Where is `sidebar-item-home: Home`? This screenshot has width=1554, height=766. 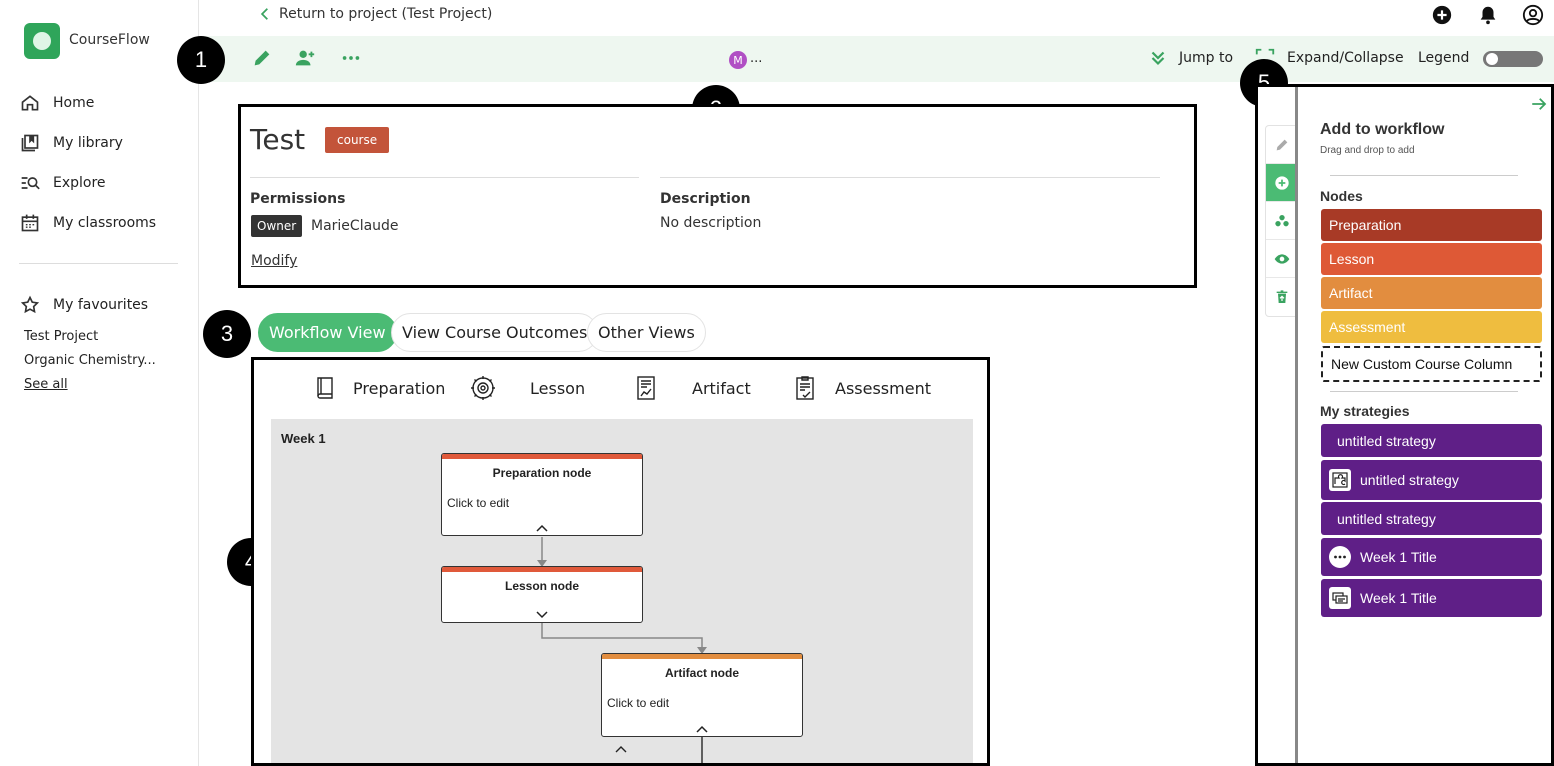 sidebar-item-home: Home is located at coordinates (57, 103).